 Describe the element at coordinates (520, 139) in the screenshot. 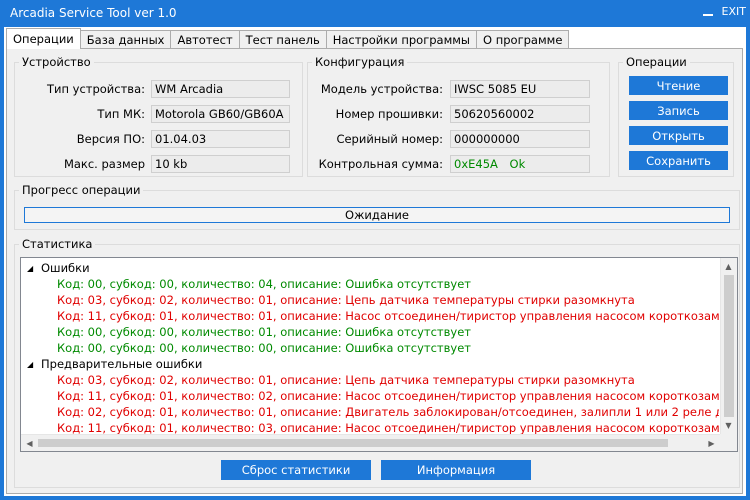

I see `serial-number-field: 000000000` at that location.